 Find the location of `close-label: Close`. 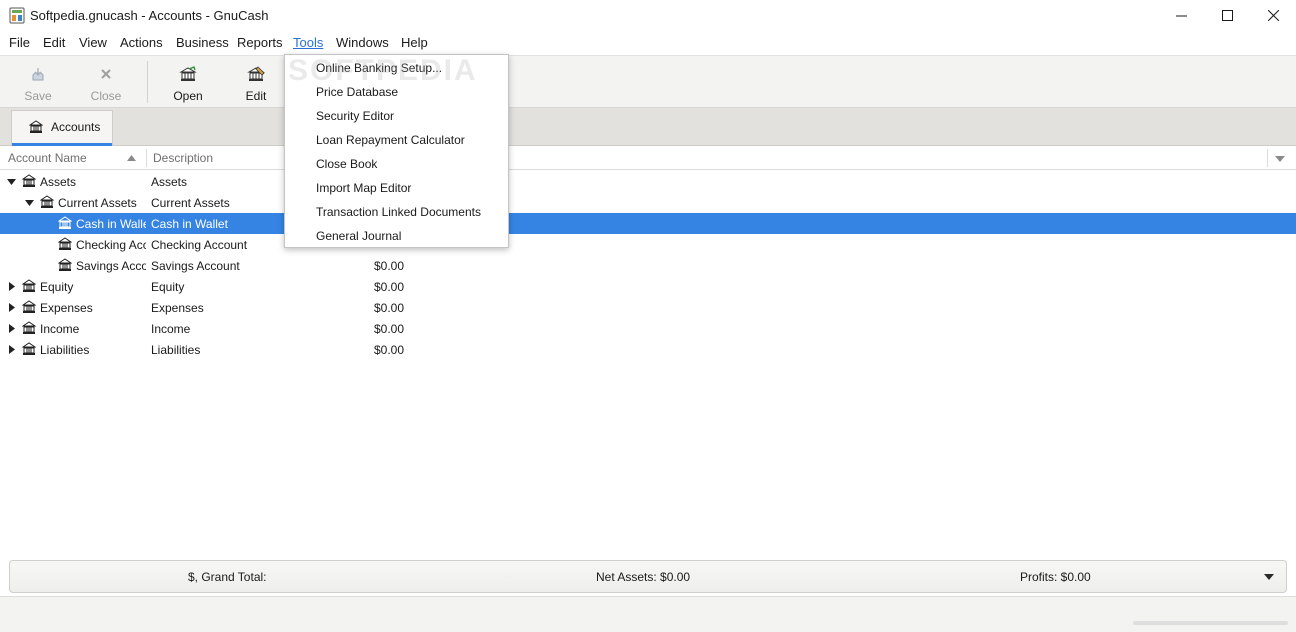

close-label: Close is located at coordinates (106, 96).